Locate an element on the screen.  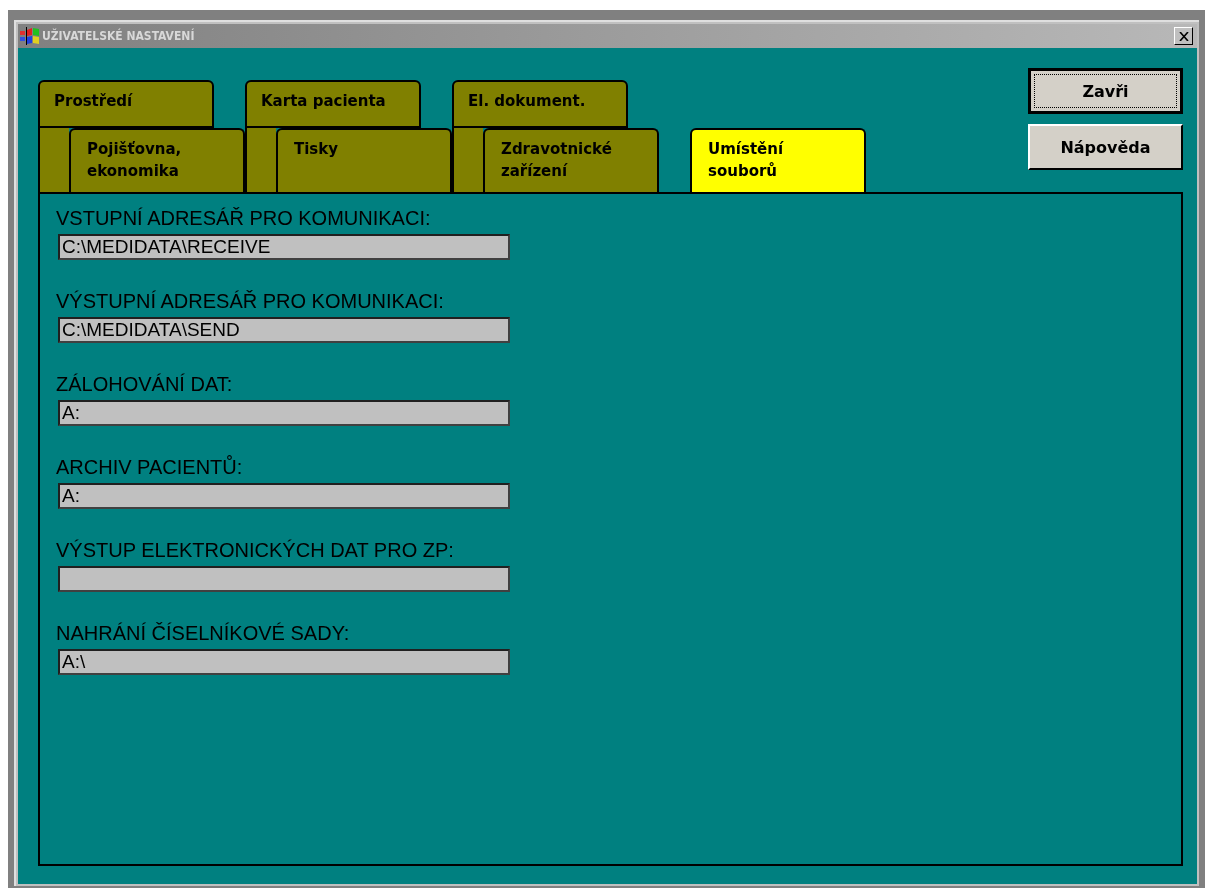
field-label: NAHRÁNÍ ČÍSELNÍKOVÉ SADY: is located at coordinates (203, 633).